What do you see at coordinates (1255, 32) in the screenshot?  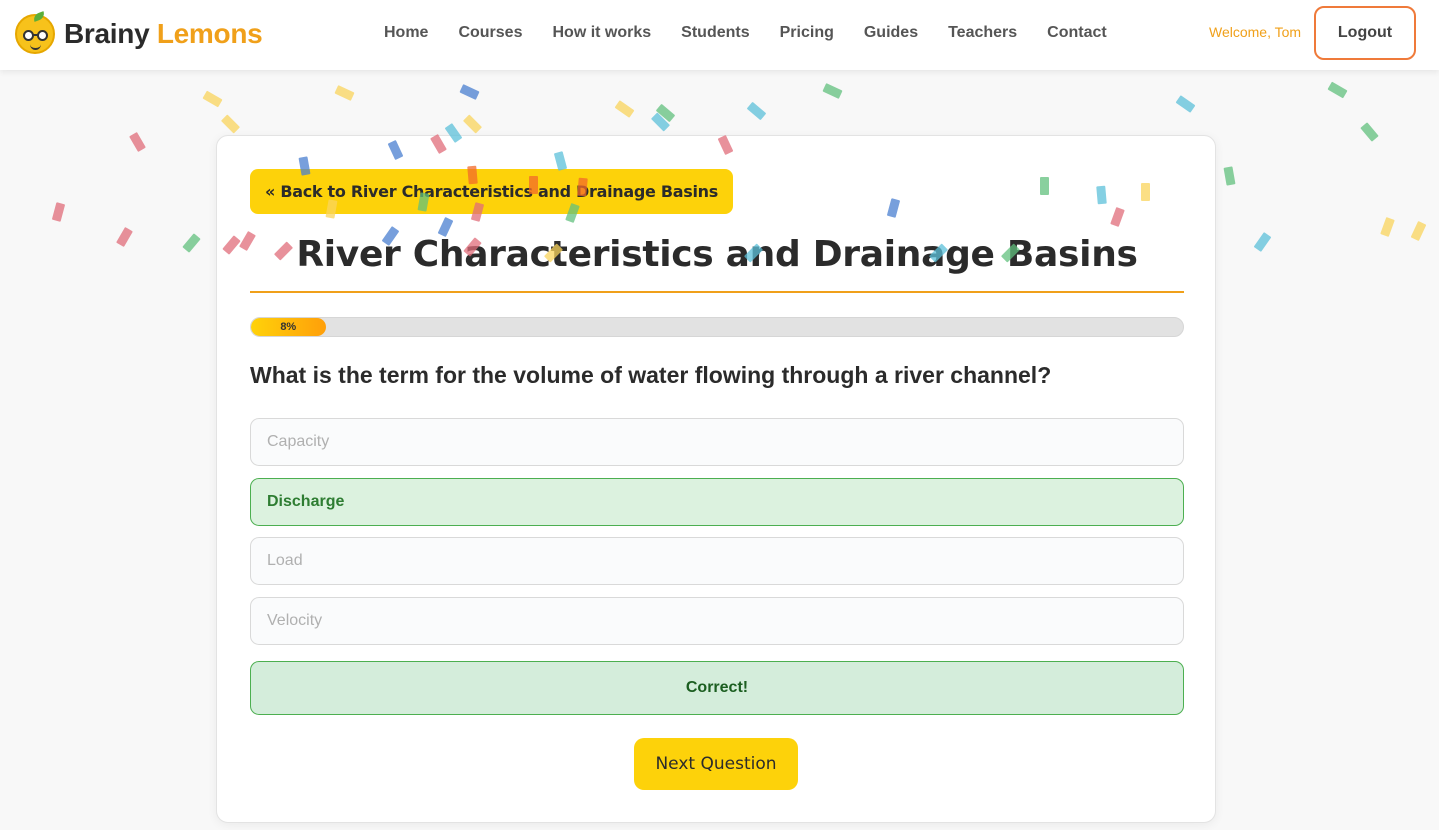 I see `welcome-text: Welcome, Tom` at bounding box center [1255, 32].